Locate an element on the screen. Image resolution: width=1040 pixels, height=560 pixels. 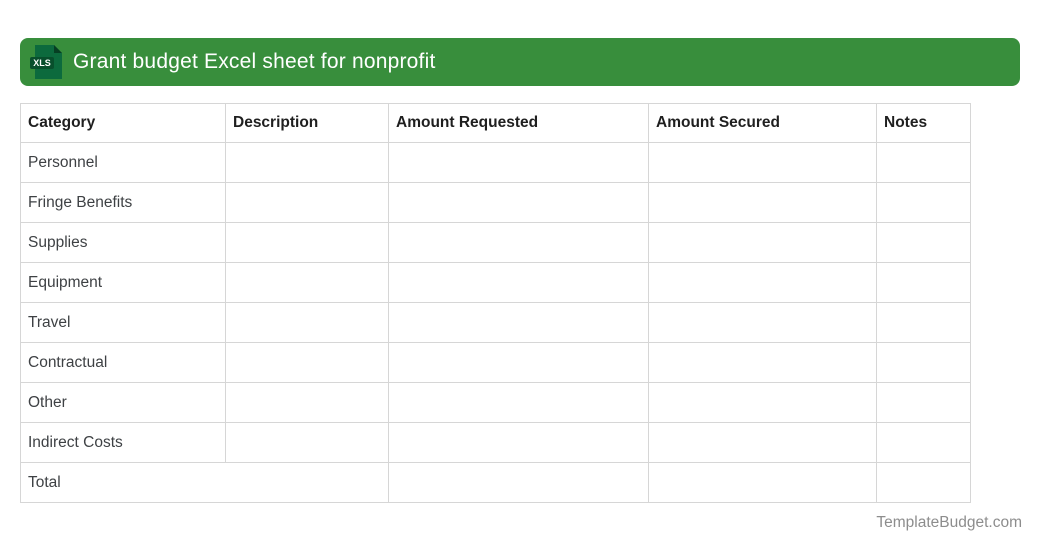
table-row: Personnel is located at coordinates (495, 162).